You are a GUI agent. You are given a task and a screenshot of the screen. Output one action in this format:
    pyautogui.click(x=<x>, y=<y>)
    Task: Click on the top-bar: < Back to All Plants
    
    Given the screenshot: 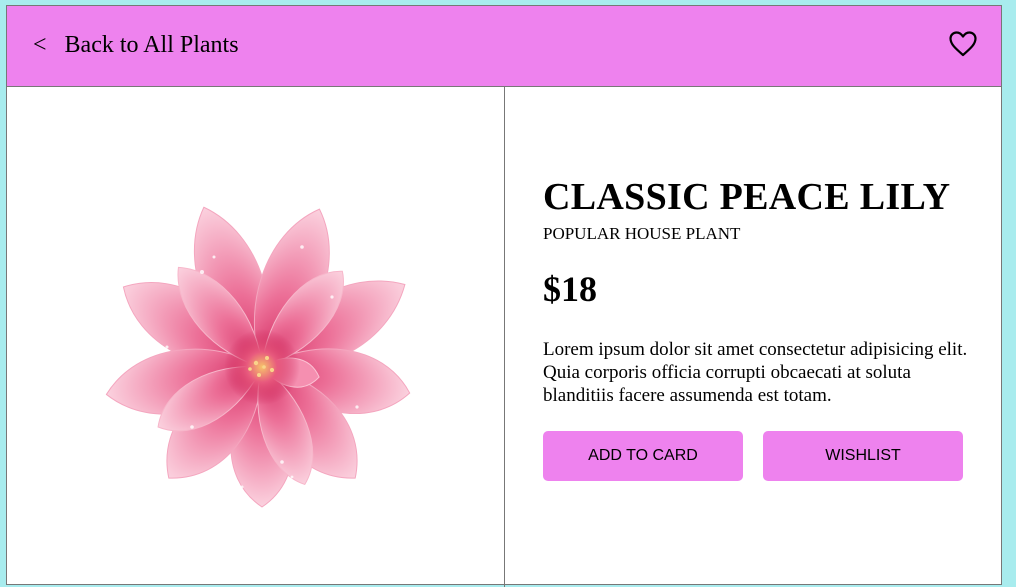 What is the action you would take?
    pyautogui.click(x=504, y=46)
    